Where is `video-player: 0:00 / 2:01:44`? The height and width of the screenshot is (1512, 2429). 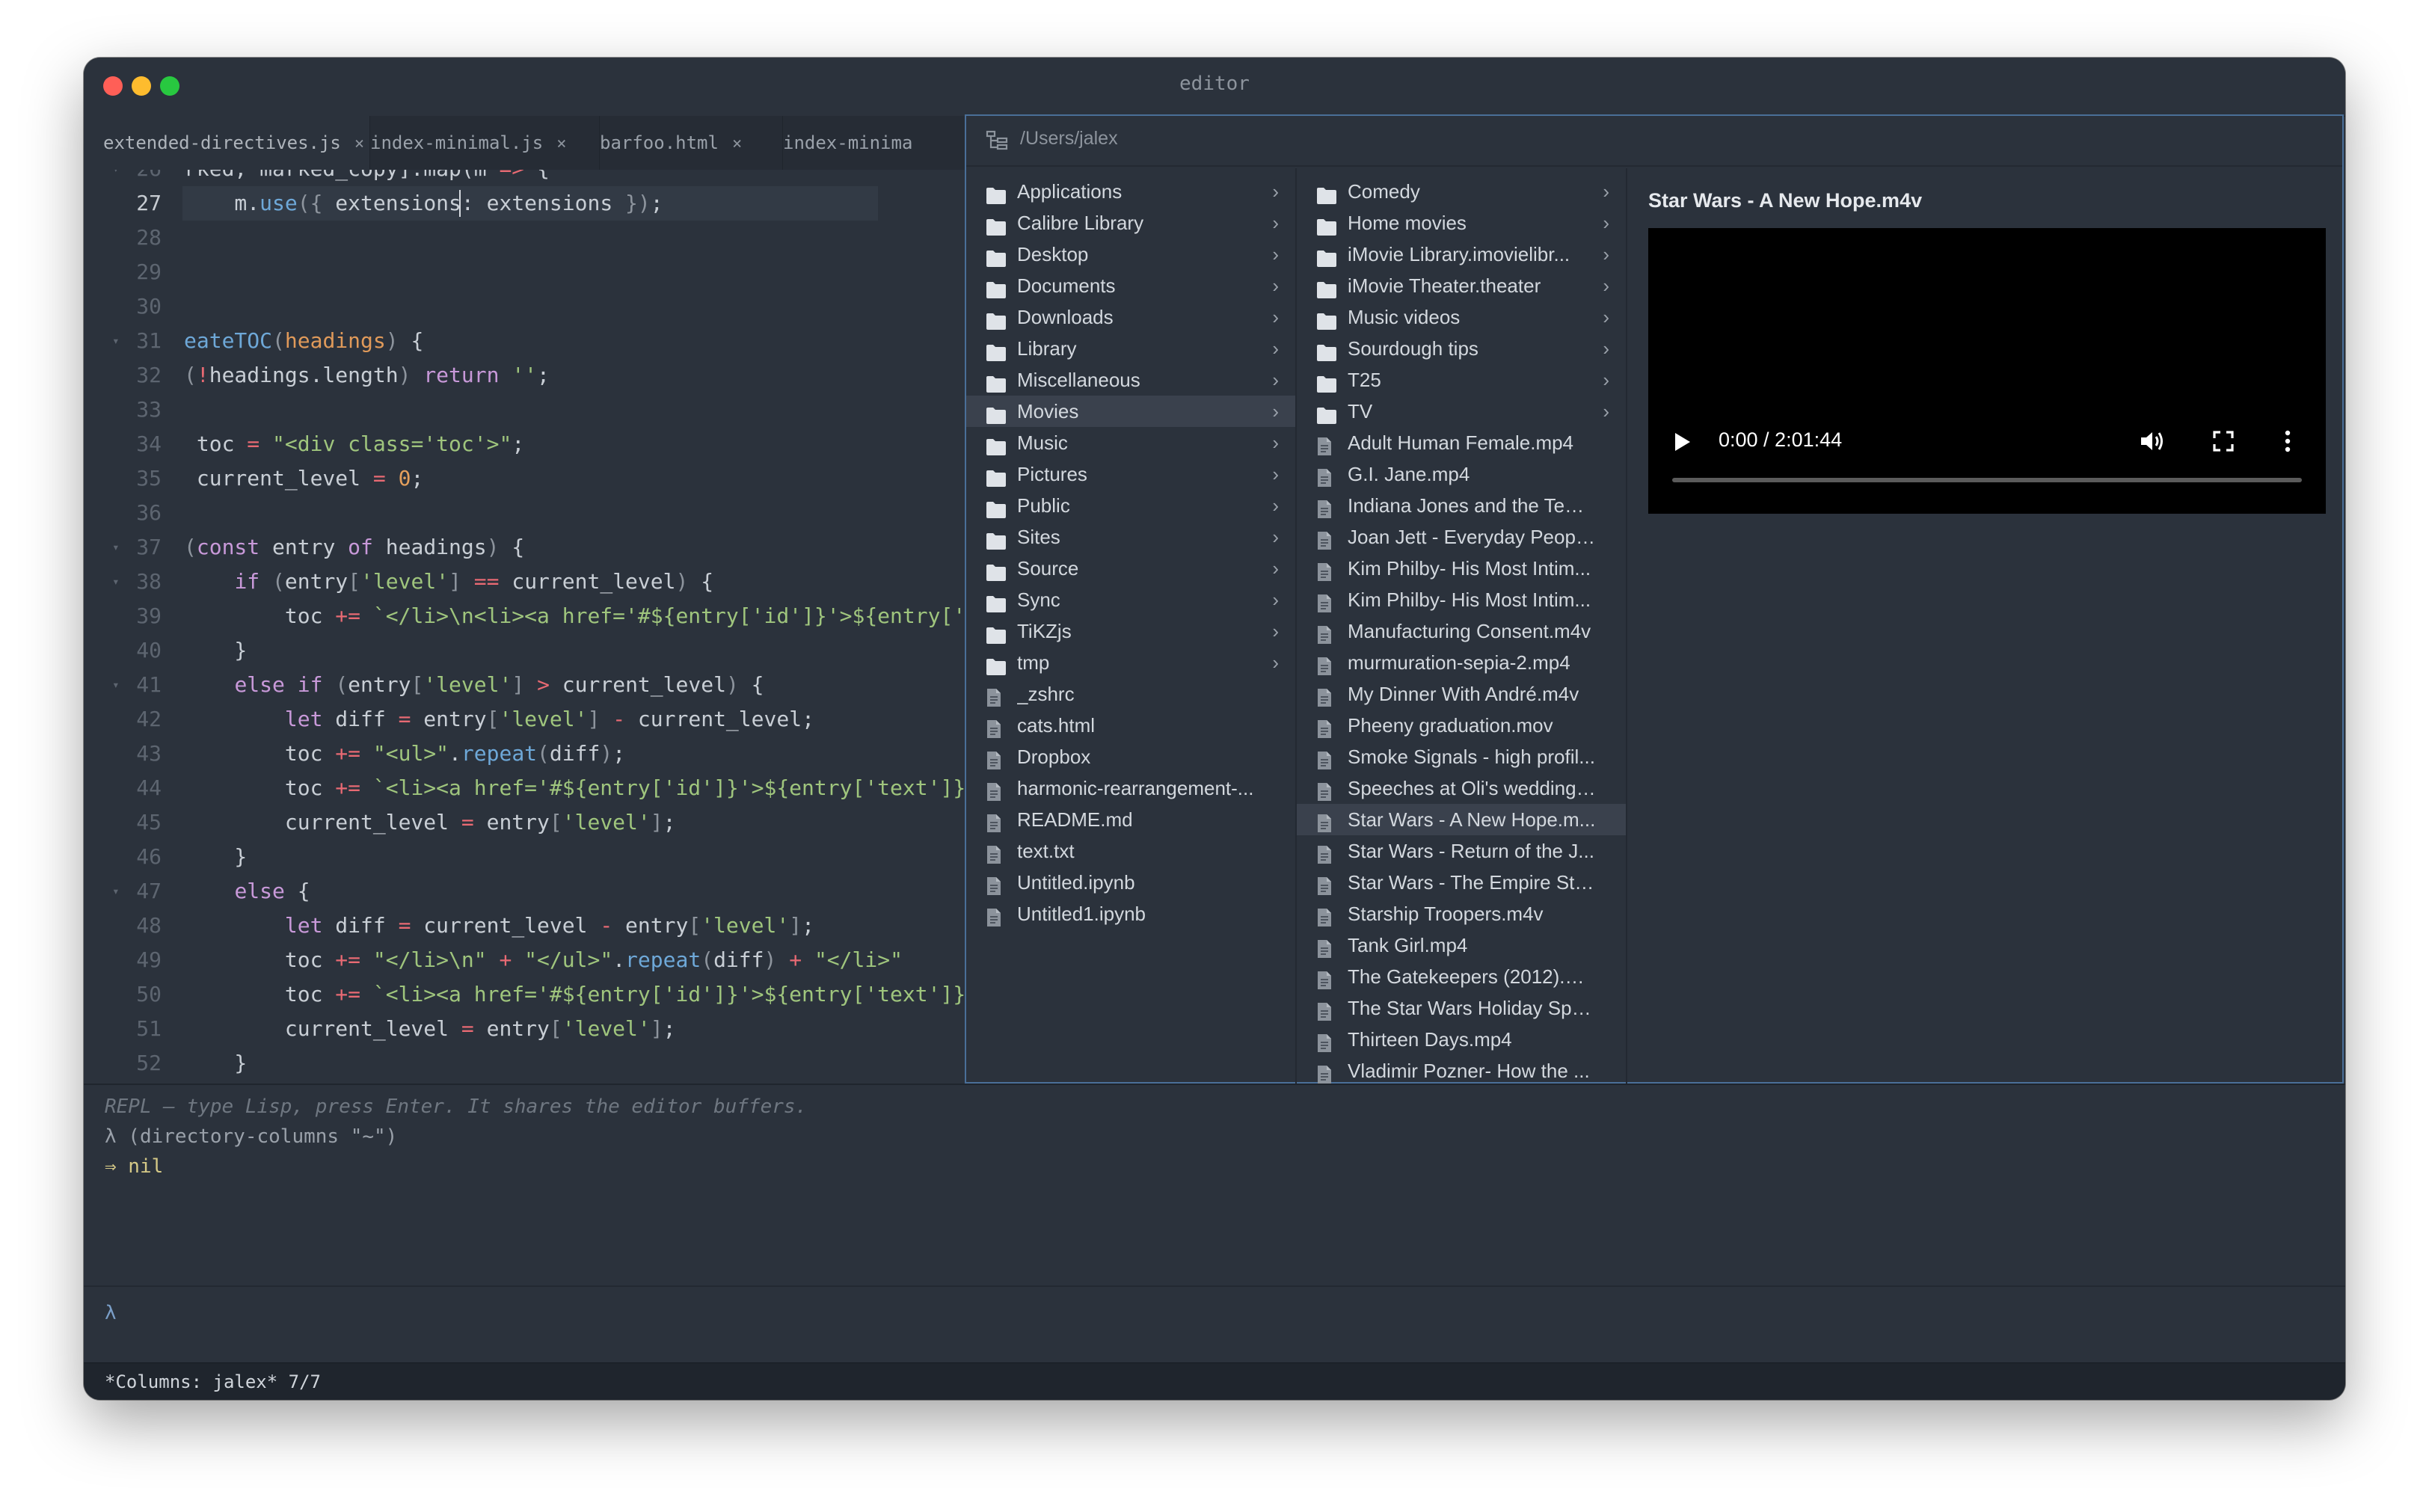
video-player: 0:00 / 2:01:44 is located at coordinates (1987, 371).